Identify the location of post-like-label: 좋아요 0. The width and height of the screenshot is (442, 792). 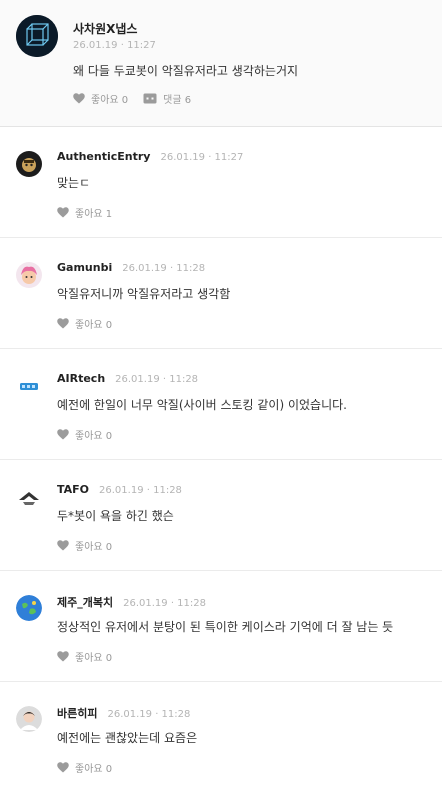
(110, 100).